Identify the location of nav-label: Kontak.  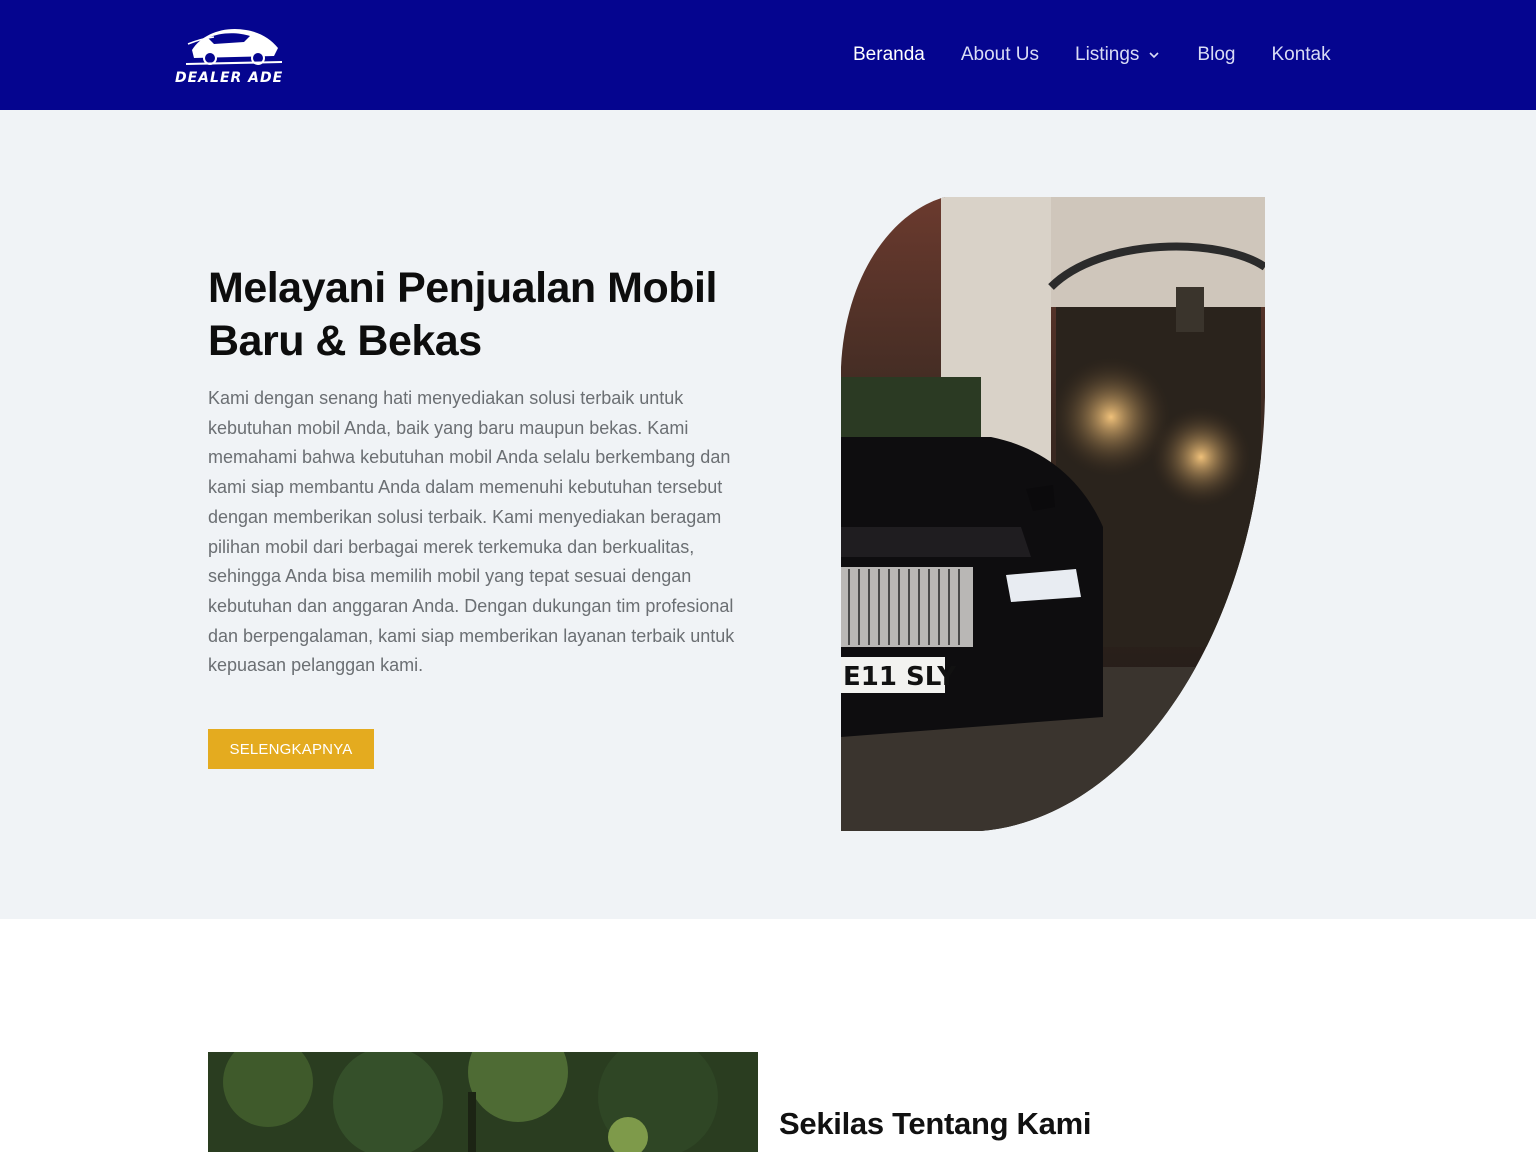
(1301, 54).